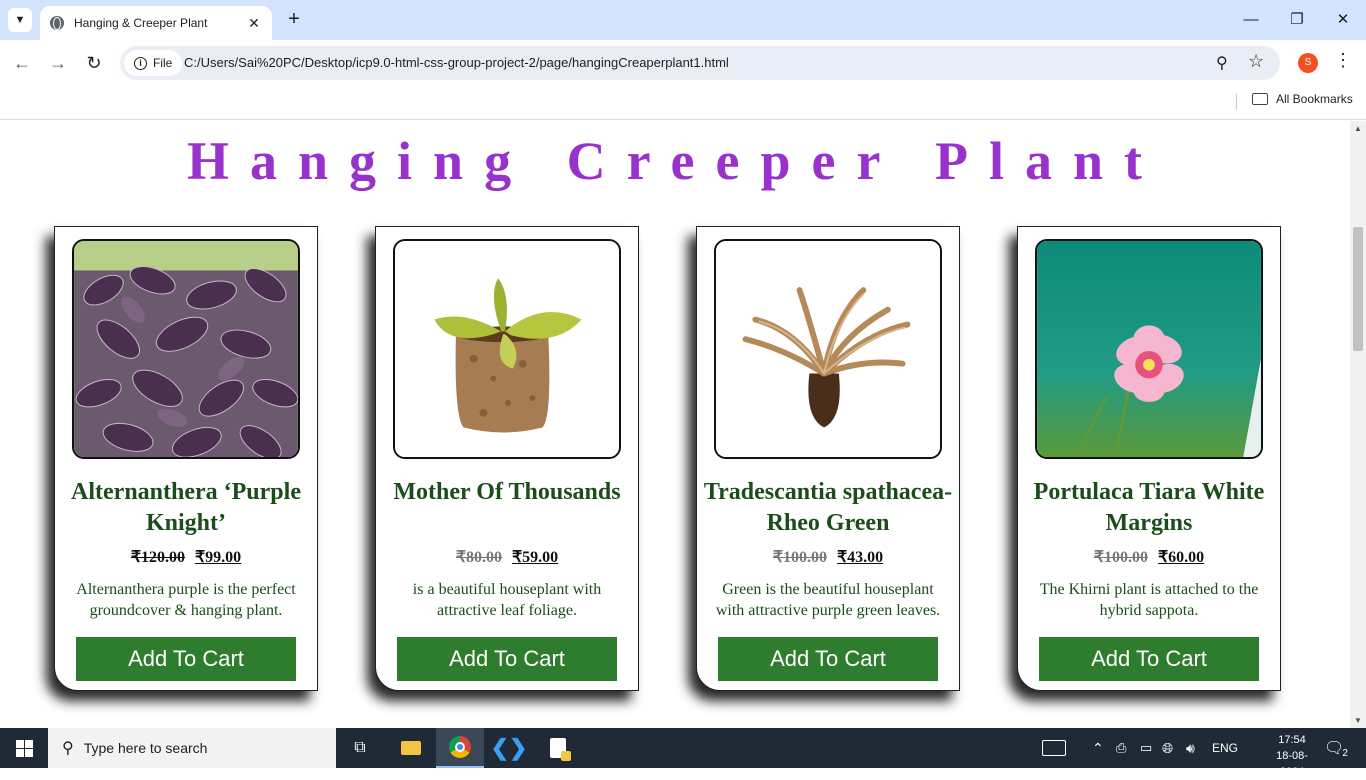 The height and width of the screenshot is (780, 1366). Describe the element at coordinates (478, 557) in the screenshot. I see `original-price: ₹80.00` at that location.